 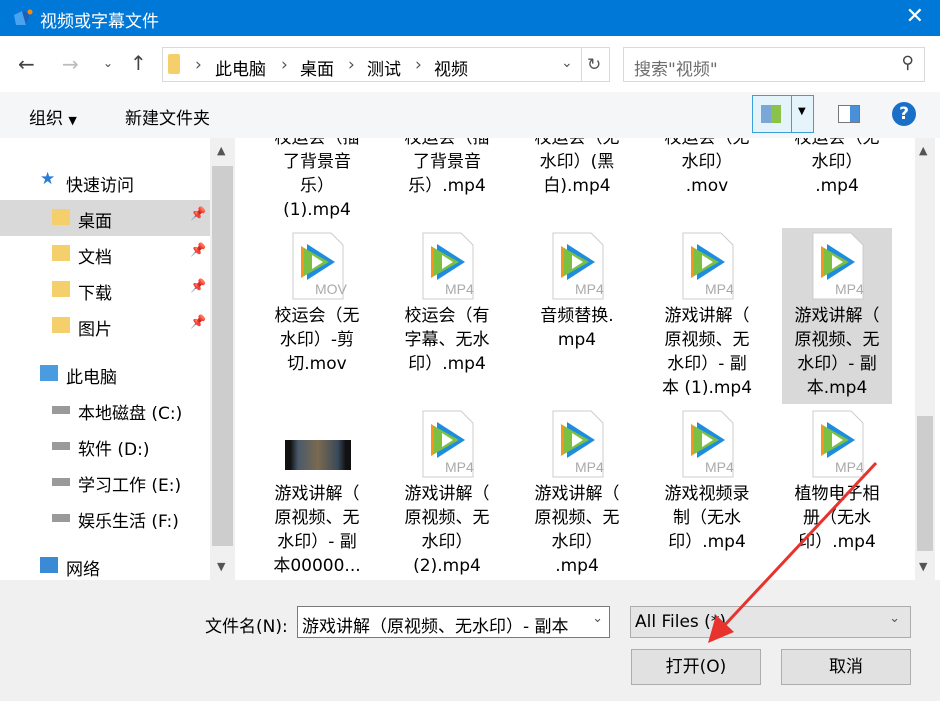 I want to click on file-item: MP4 游戏视频录 制（无水 印）.mp4, so click(x=707, y=493).